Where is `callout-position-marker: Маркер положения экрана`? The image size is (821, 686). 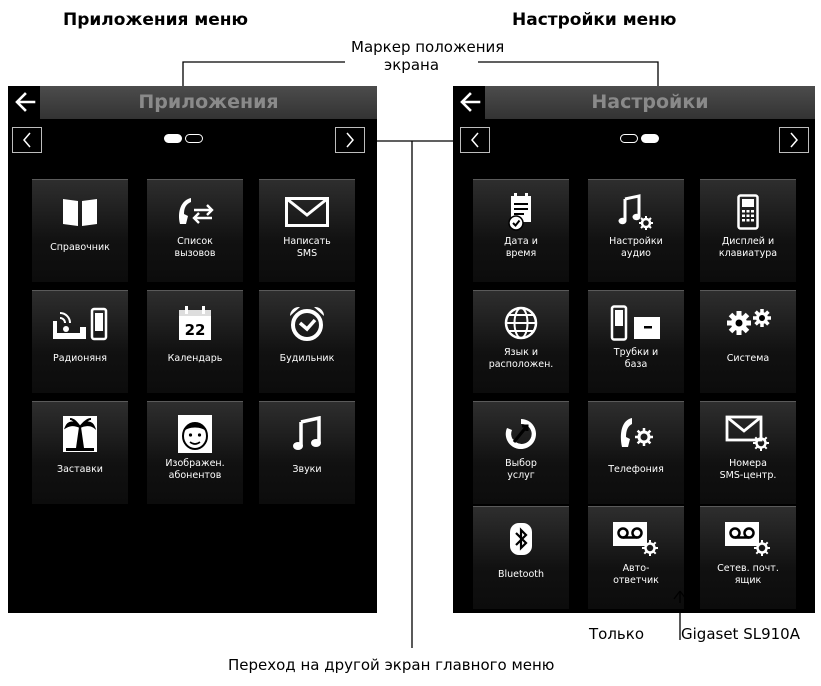
callout-position-marker: Маркер положения экрана is located at coordinates (427, 56).